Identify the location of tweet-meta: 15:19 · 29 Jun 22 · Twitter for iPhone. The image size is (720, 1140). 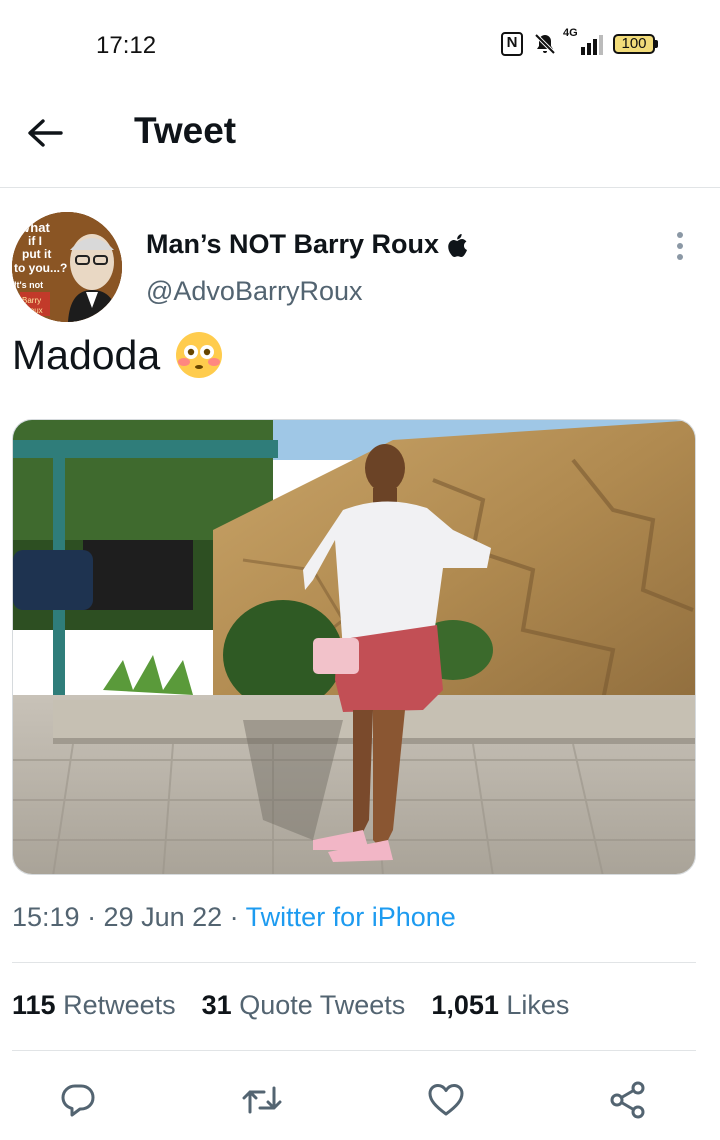
(234, 917).